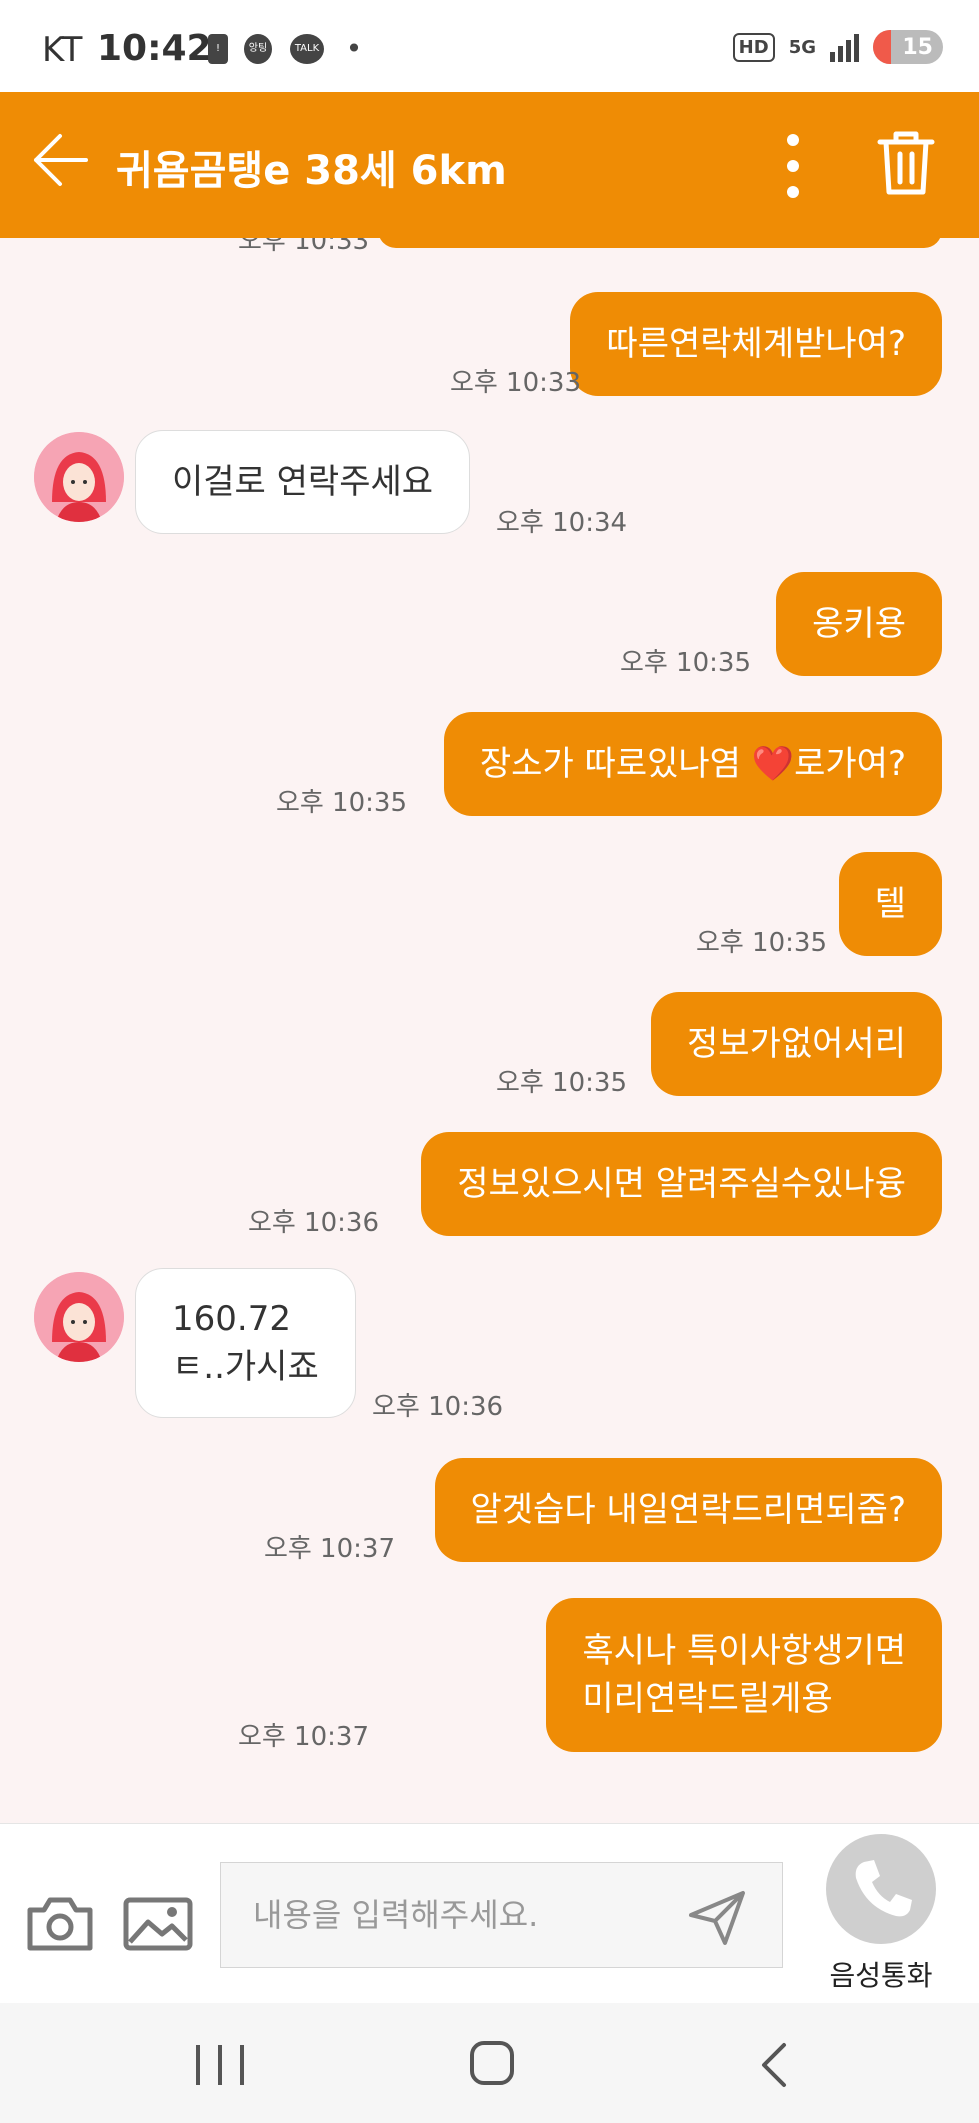  What do you see at coordinates (231, 1319) in the screenshot?
I see `message-line: 160.72` at bounding box center [231, 1319].